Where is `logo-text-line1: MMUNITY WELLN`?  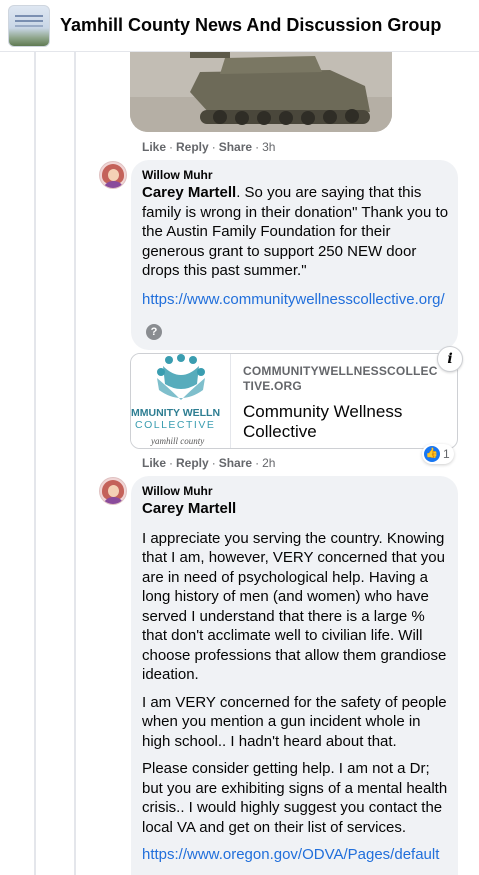
logo-text-line1: MMUNITY WELLN is located at coordinates (175, 413).